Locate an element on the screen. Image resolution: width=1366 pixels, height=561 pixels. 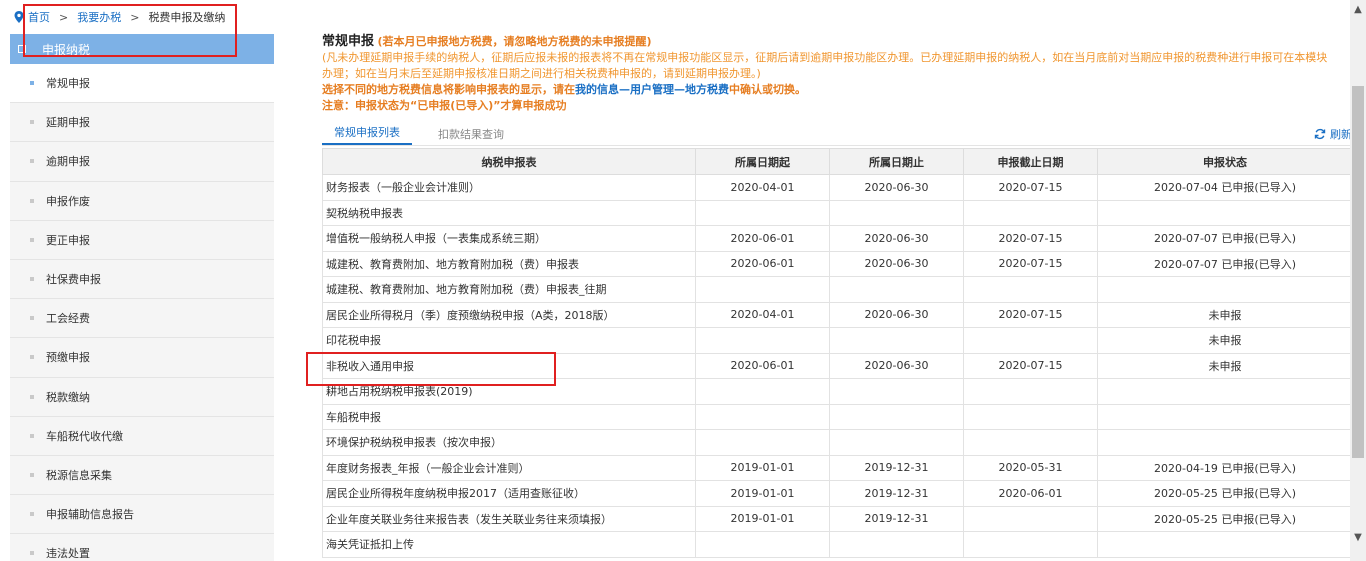
cell-form-name: 财务报表（一般企业会计准则） is located at coordinates (509, 187).